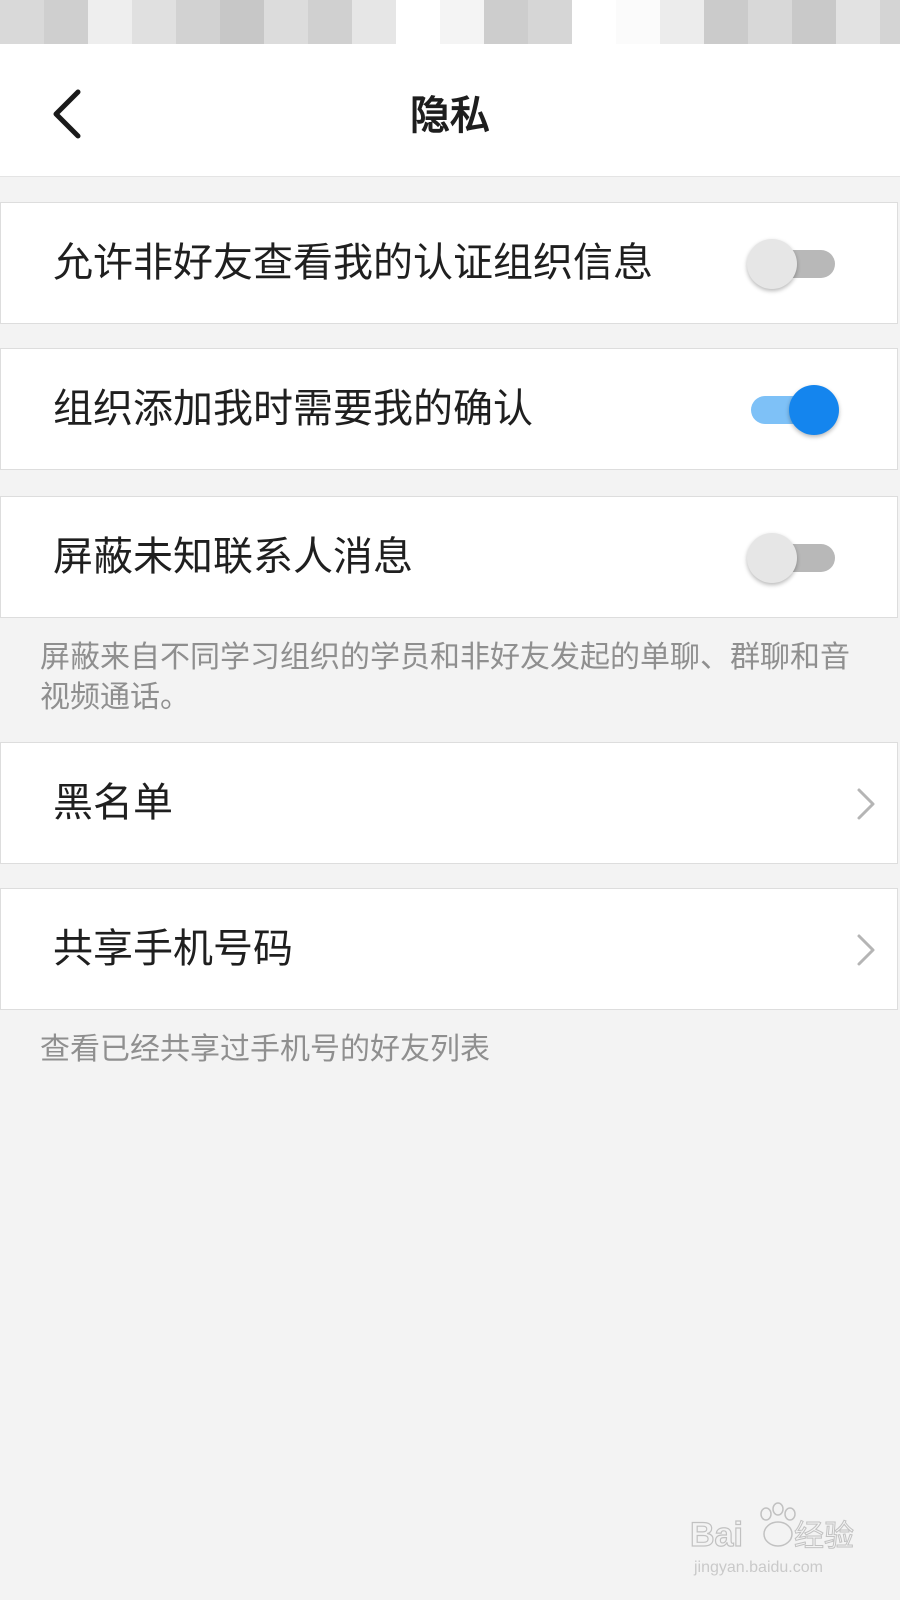 This screenshot has width=900, height=1600. I want to click on setting-label: 屏蔽未知联系人消息, so click(233, 557).